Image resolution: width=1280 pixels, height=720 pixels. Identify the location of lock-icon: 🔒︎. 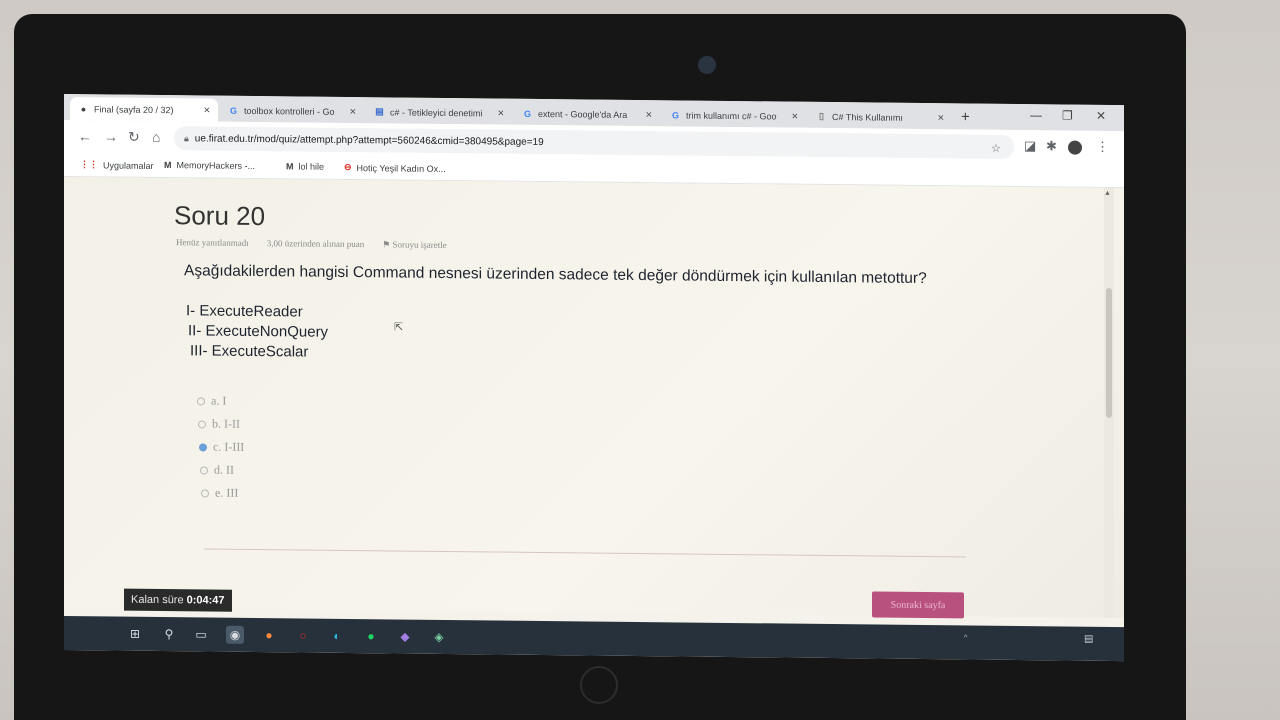
(186, 137).